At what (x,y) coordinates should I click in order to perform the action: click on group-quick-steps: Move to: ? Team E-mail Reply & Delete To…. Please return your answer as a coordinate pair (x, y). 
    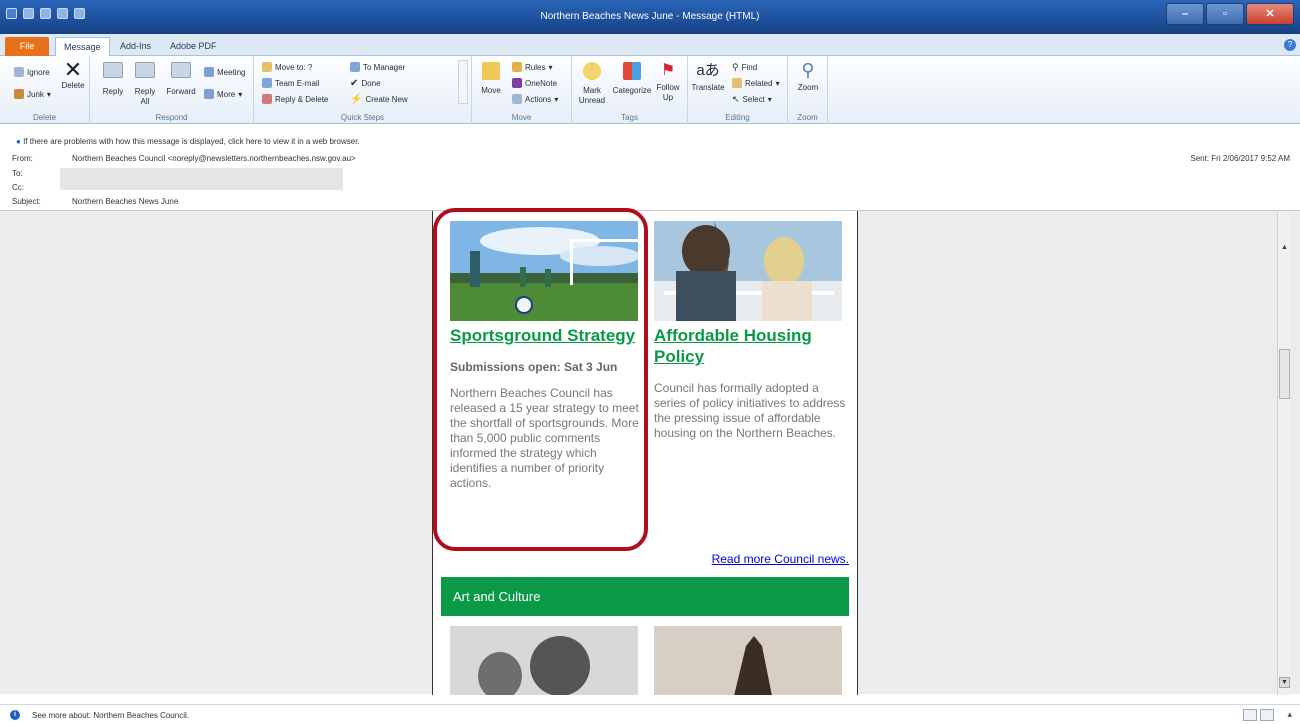
    Looking at the image, I should click on (363, 90).